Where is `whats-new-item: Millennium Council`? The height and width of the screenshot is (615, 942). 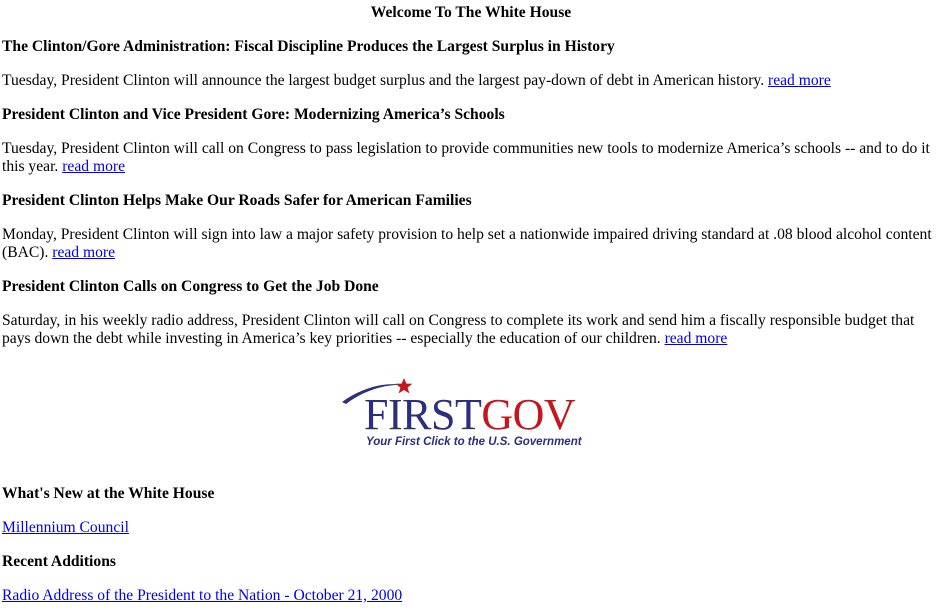
whats-new-item: Millennium Council is located at coordinates (470, 528).